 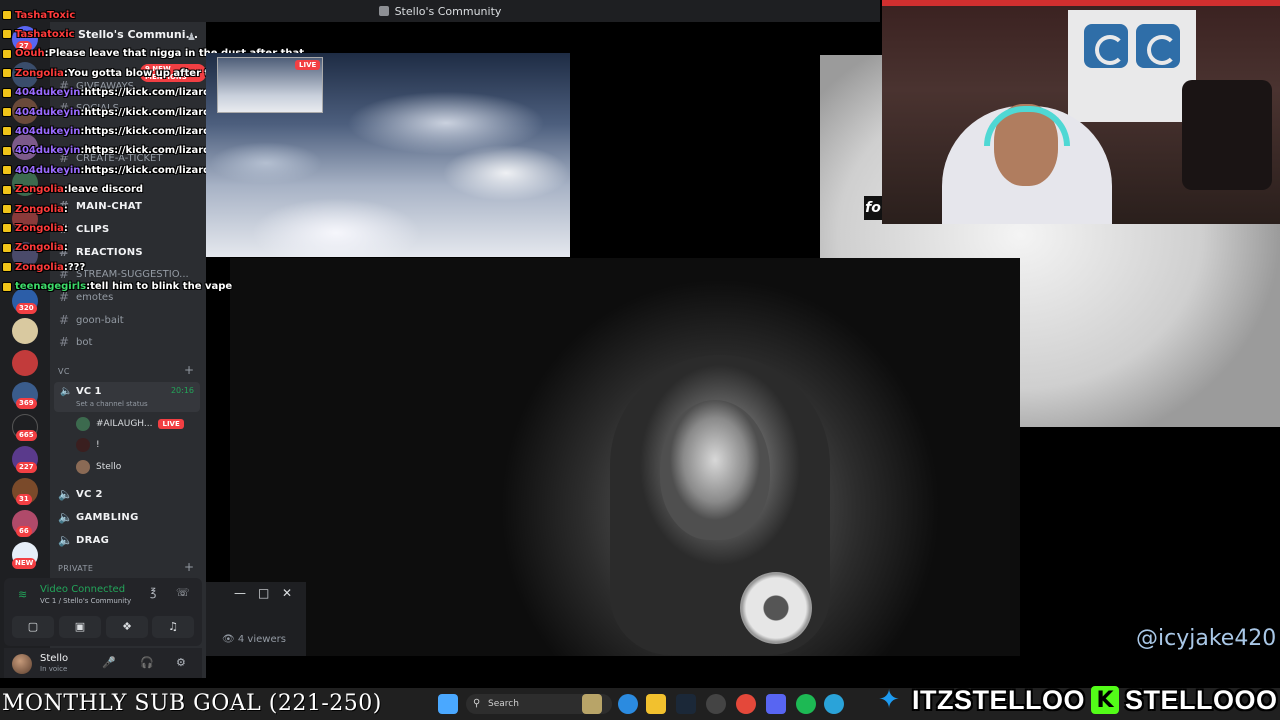 I want to click on gear-icon: ⚙, so click(x=181, y=662).